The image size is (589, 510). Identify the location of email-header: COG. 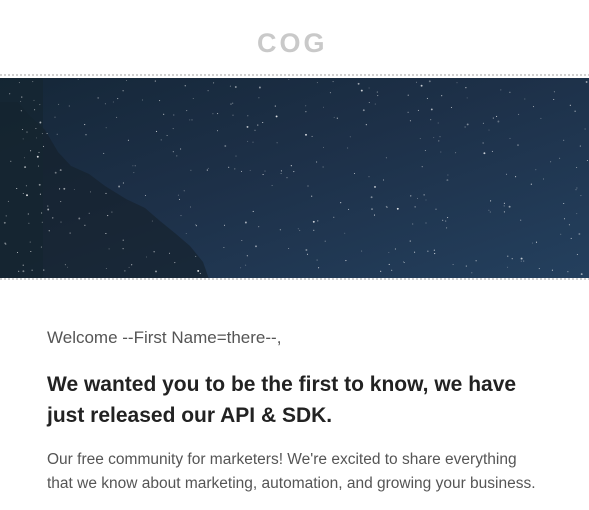
(294, 37).